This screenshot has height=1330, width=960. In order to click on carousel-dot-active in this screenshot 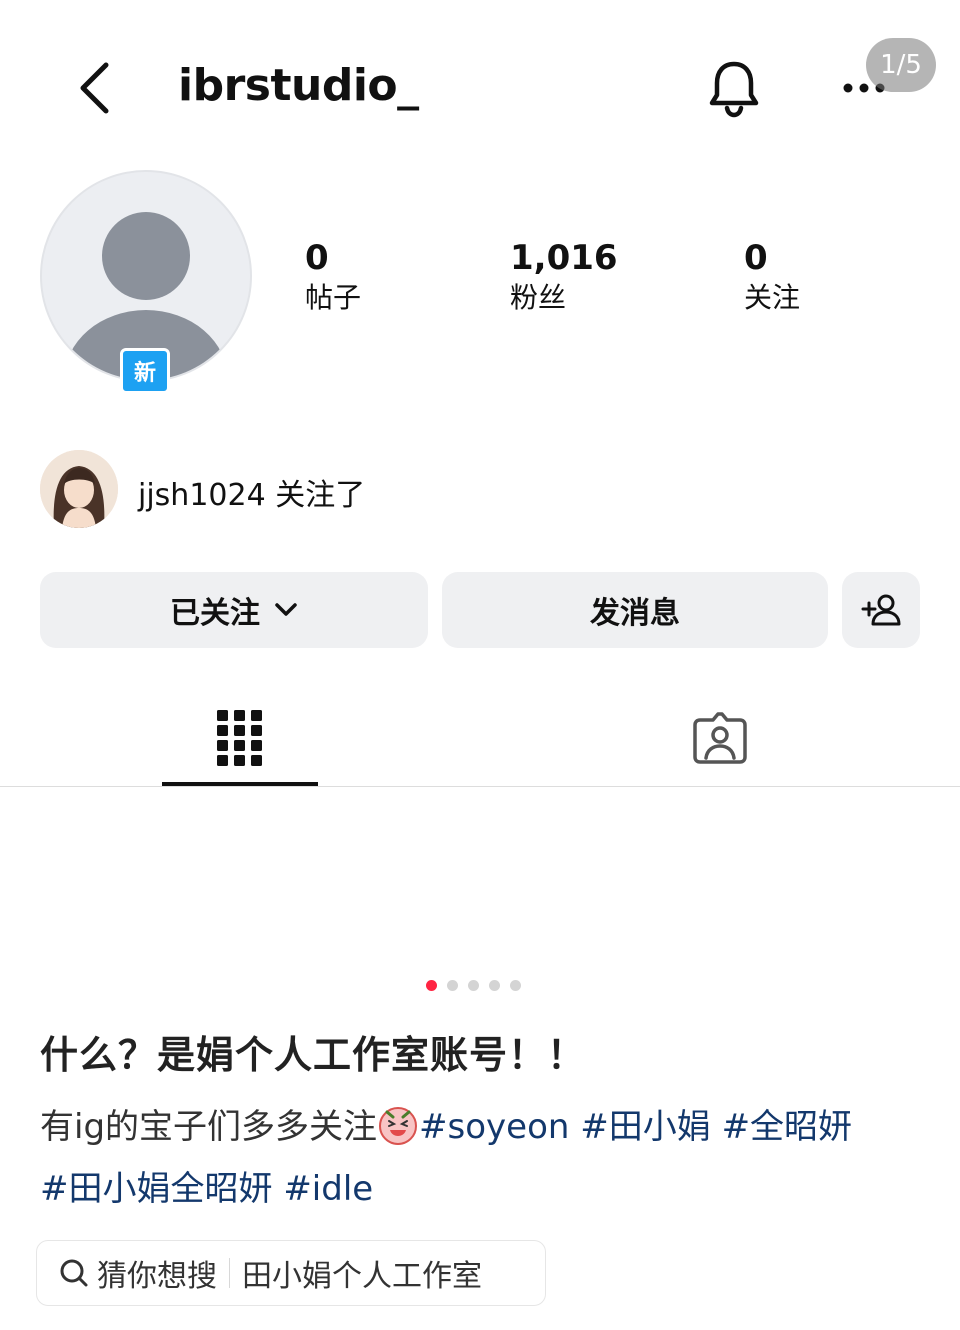, I will do `click(431, 985)`.